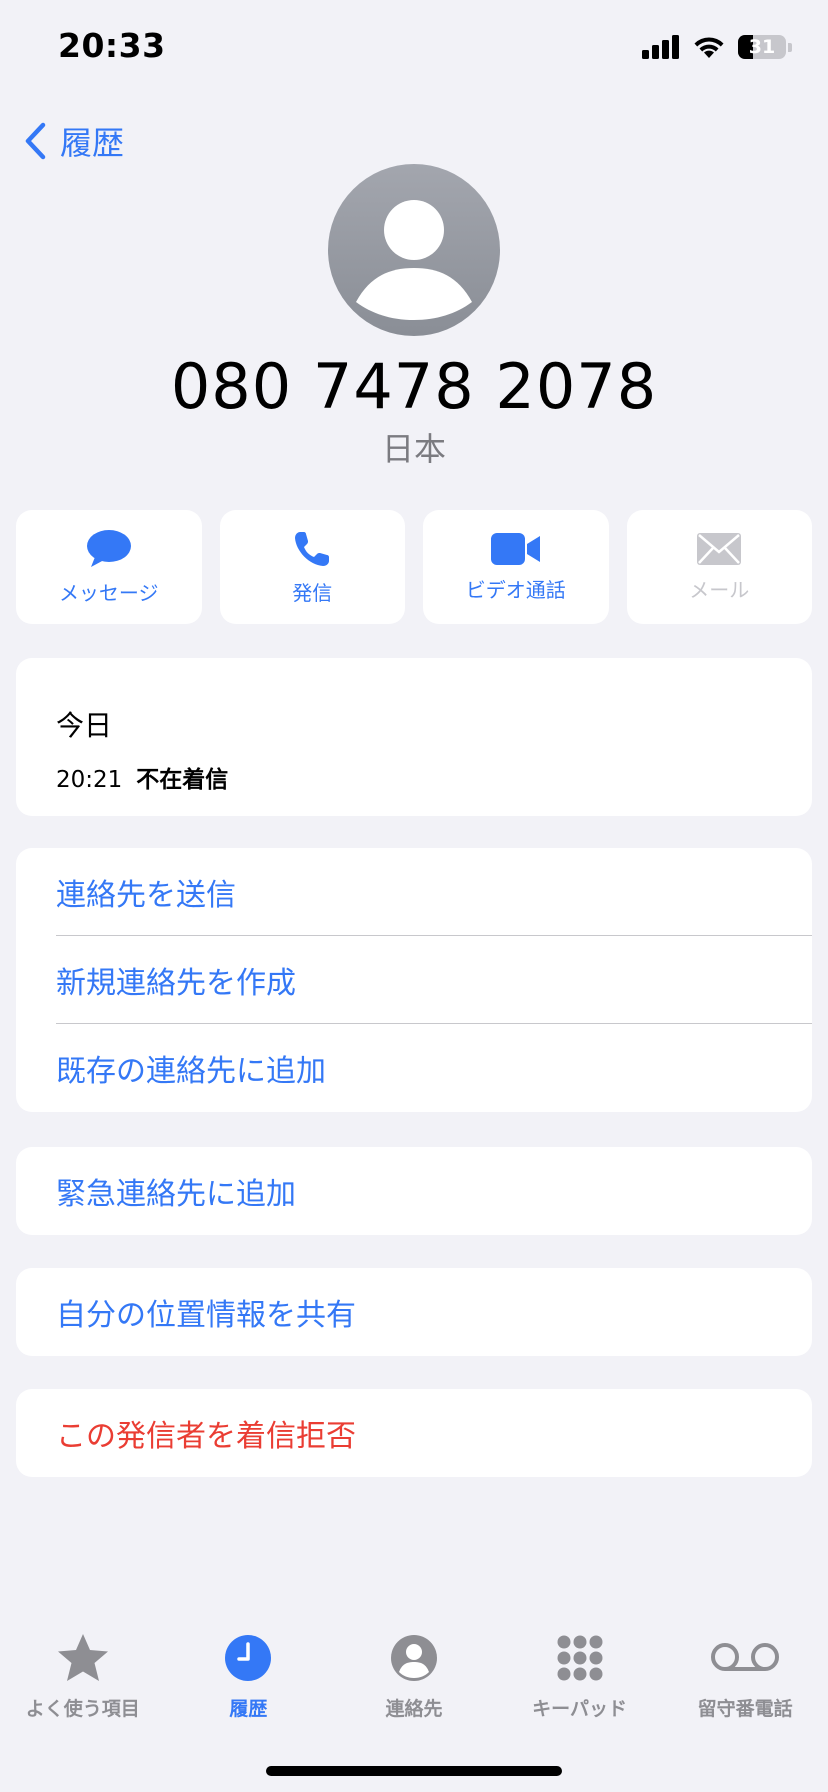  What do you see at coordinates (414, 260) in the screenshot?
I see `person-silhouette-icon` at bounding box center [414, 260].